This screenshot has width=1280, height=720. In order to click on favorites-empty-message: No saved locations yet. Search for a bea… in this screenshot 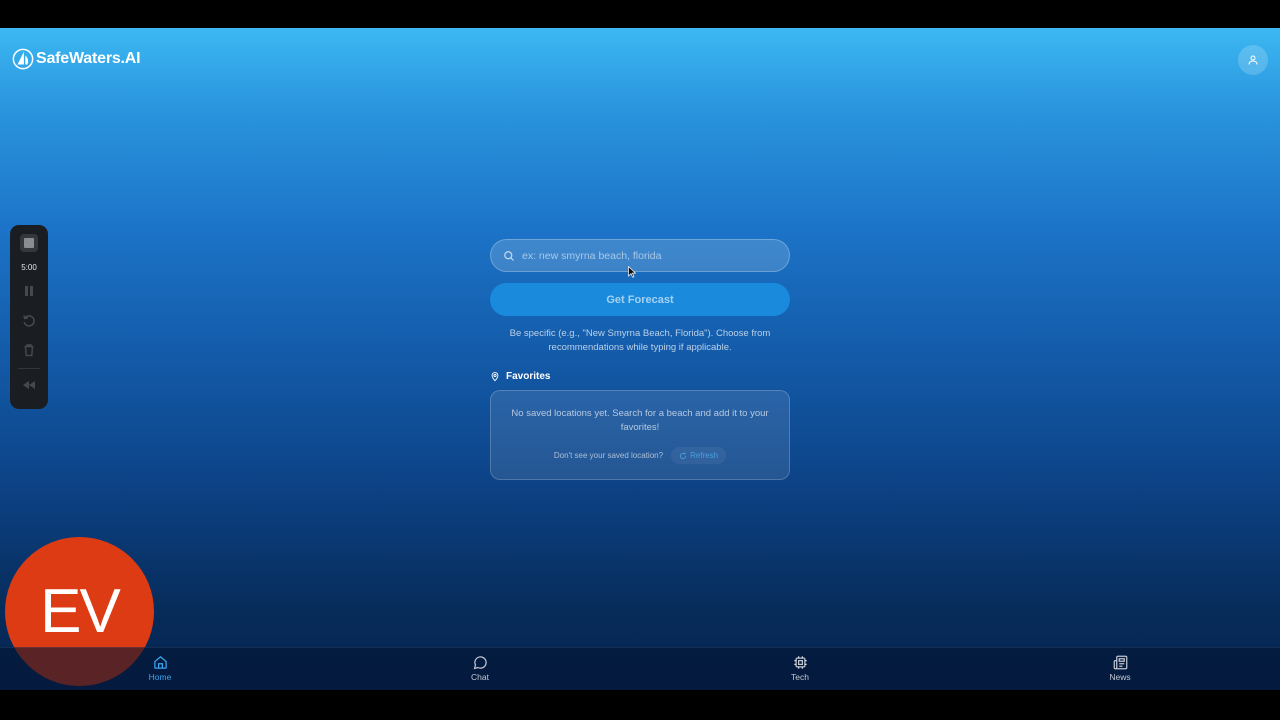, I will do `click(640, 420)`.